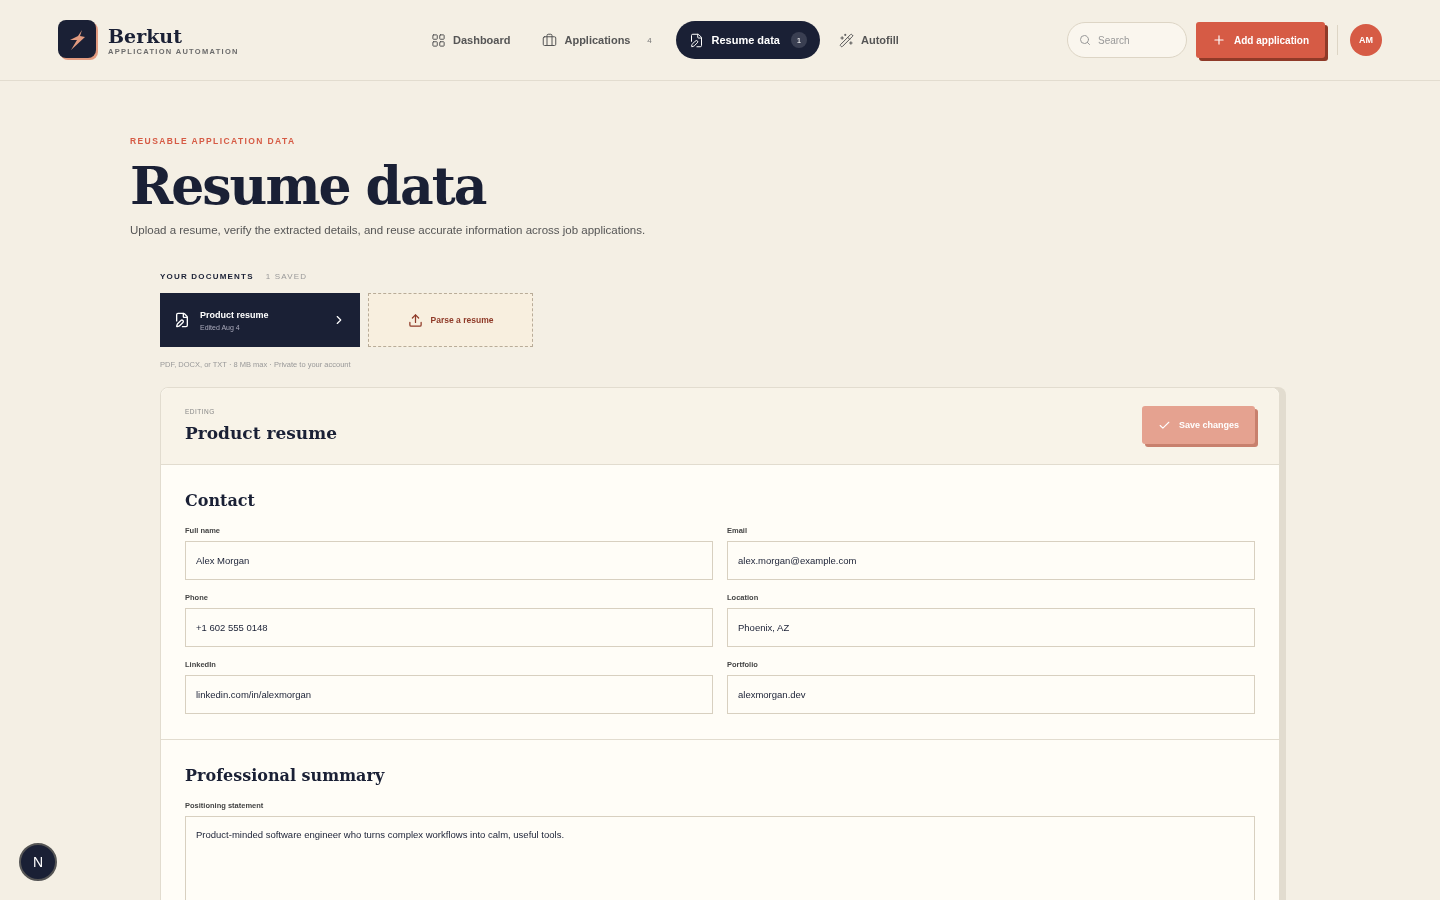  Describe the element at coordinates (1219, 40) in the screenshot. I see `plus-icon` at that location.